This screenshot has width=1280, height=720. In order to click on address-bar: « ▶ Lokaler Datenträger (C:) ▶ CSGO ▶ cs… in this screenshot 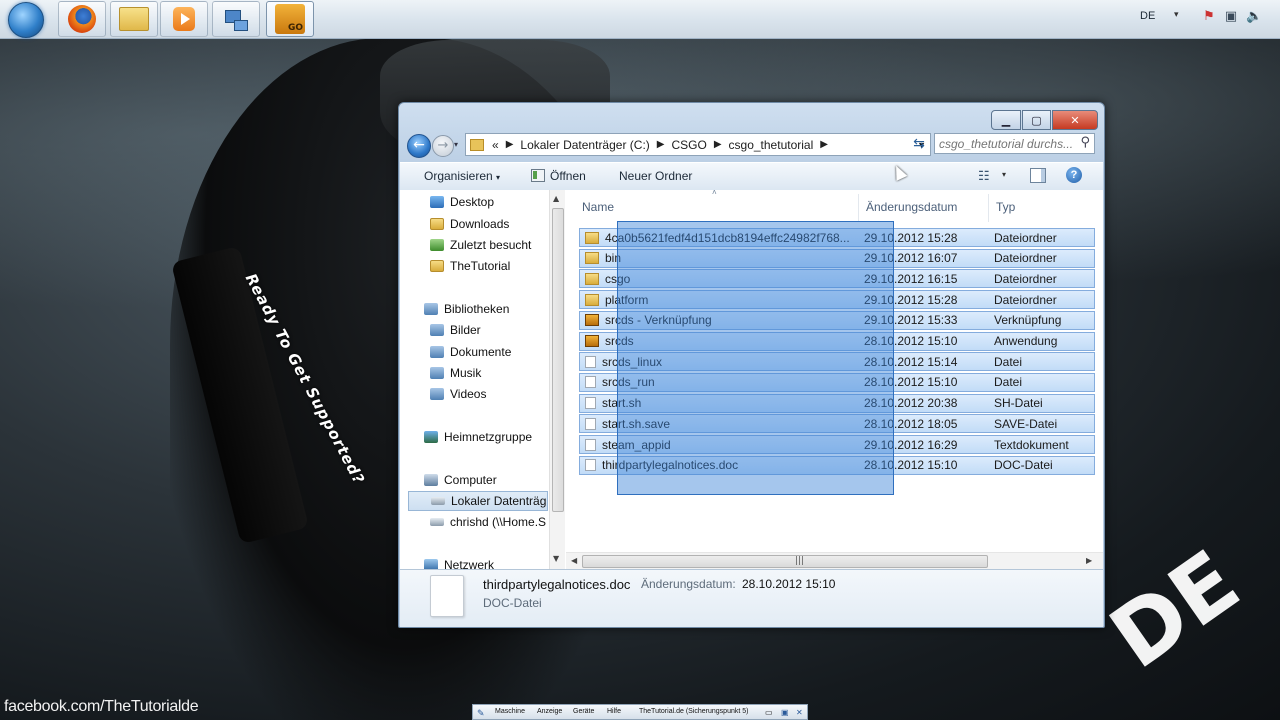, I will do `click(698, 144)`.